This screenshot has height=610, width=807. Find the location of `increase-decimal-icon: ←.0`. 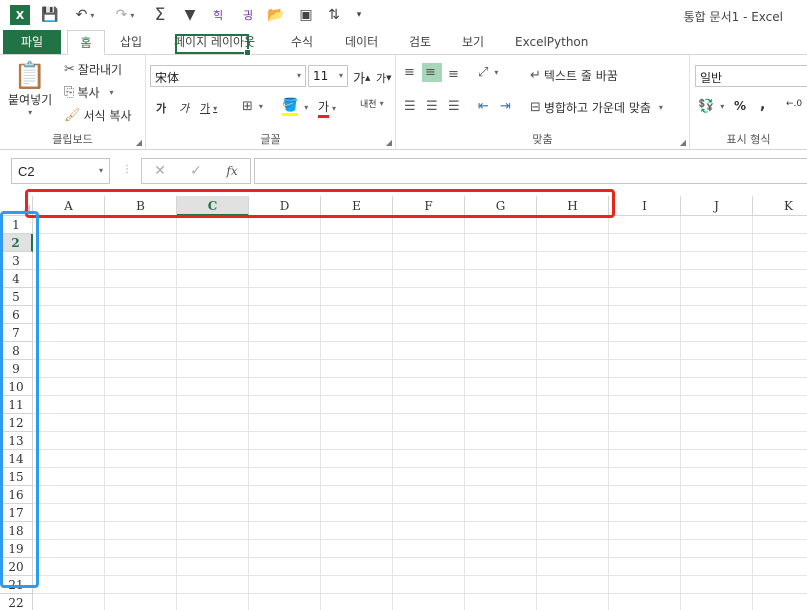

increase-decimal-icon: ←.0 is located at coordinates (794, 104).